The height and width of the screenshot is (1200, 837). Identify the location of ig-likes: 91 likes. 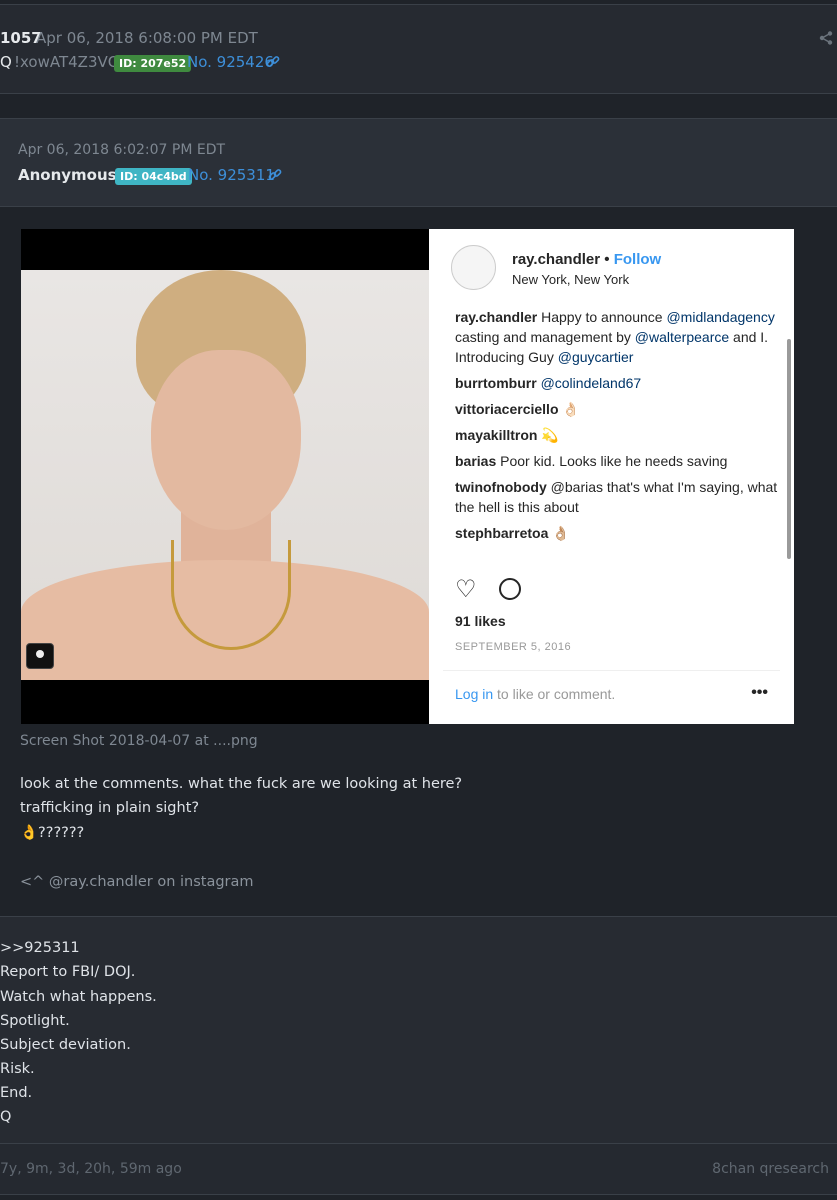
(480, 621).